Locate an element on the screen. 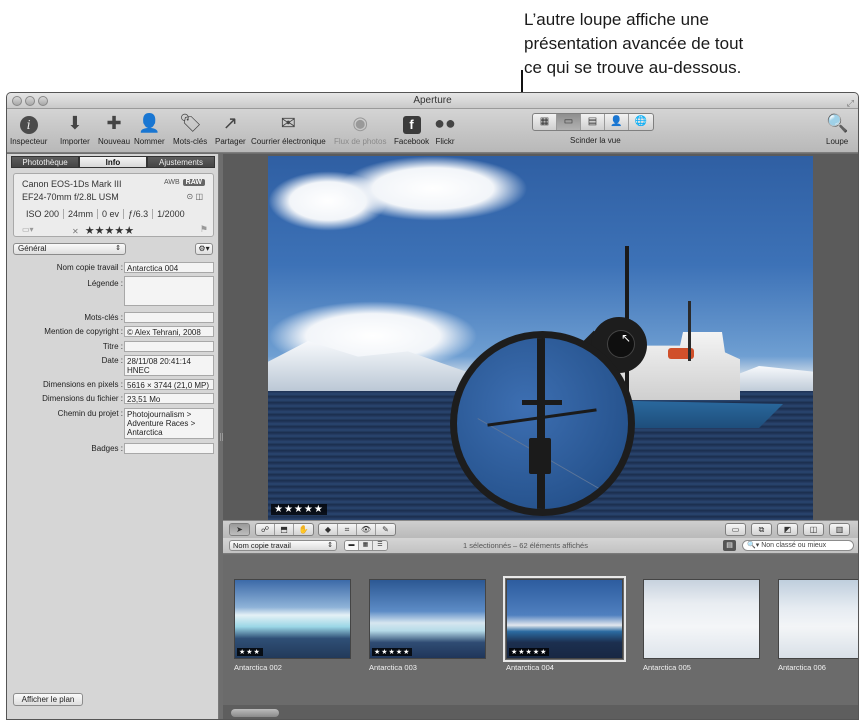 The image size is (859, 720). search-icon: 🔍▾ is located at coordinates (753, 545).